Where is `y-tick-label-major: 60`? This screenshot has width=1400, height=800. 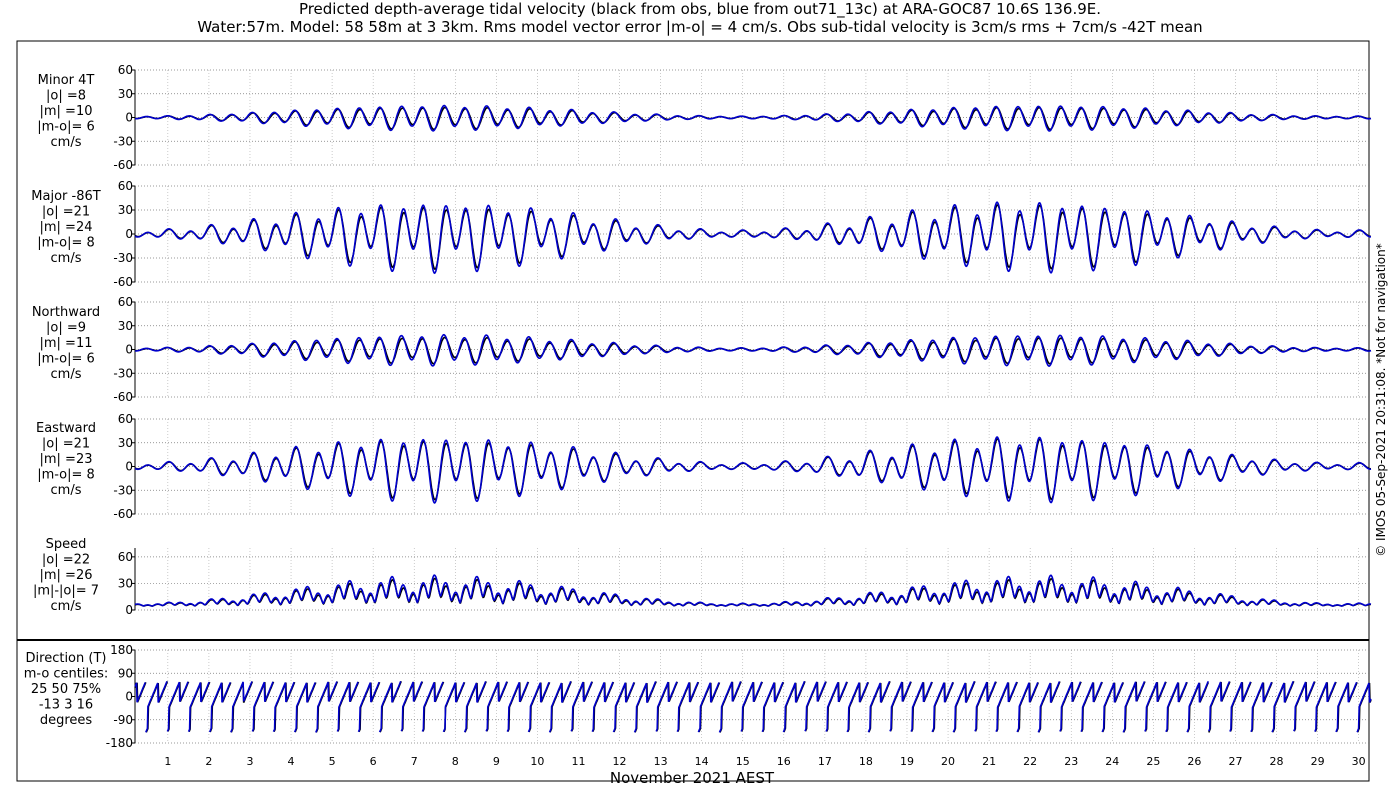 y-tick-label-major: 60 is located at coordinates (125, 186).